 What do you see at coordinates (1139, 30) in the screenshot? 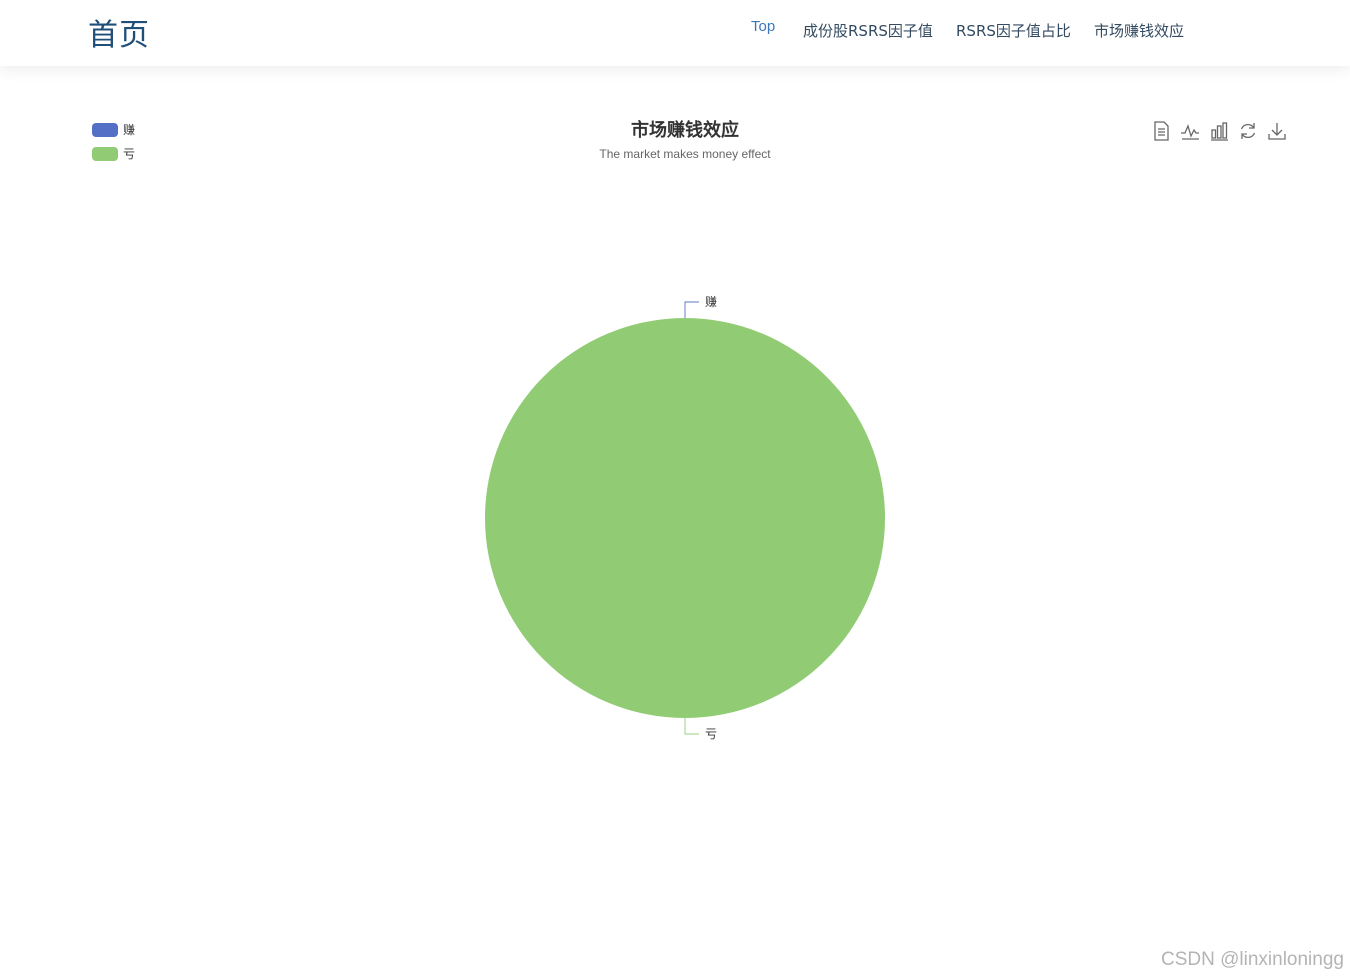
I see `nav-item-money-effect: 市场赚钱效应` at bounding box center [1139, 30].